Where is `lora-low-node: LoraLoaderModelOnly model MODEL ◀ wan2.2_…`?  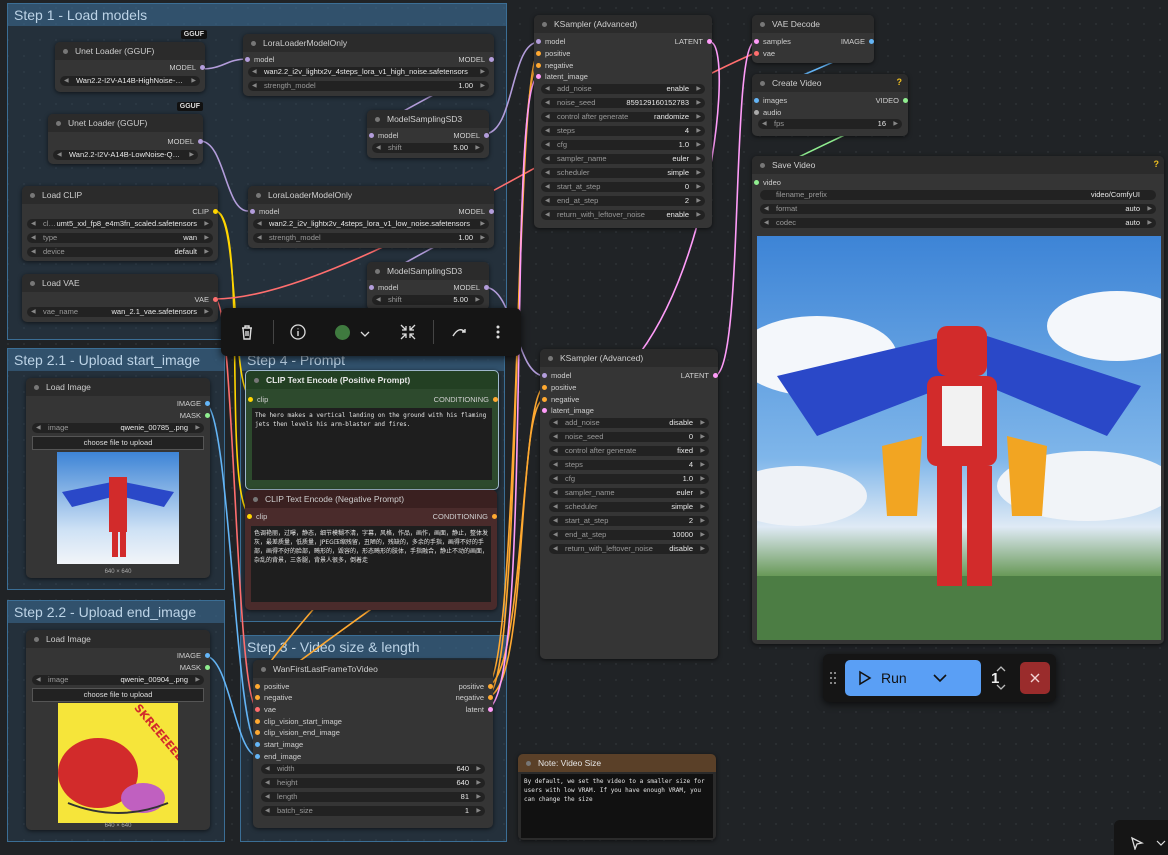
lora-low-node: LoraLoaderModelOnly model MODEL ◀ wan2.2_… is located at coordinates (371, 217).